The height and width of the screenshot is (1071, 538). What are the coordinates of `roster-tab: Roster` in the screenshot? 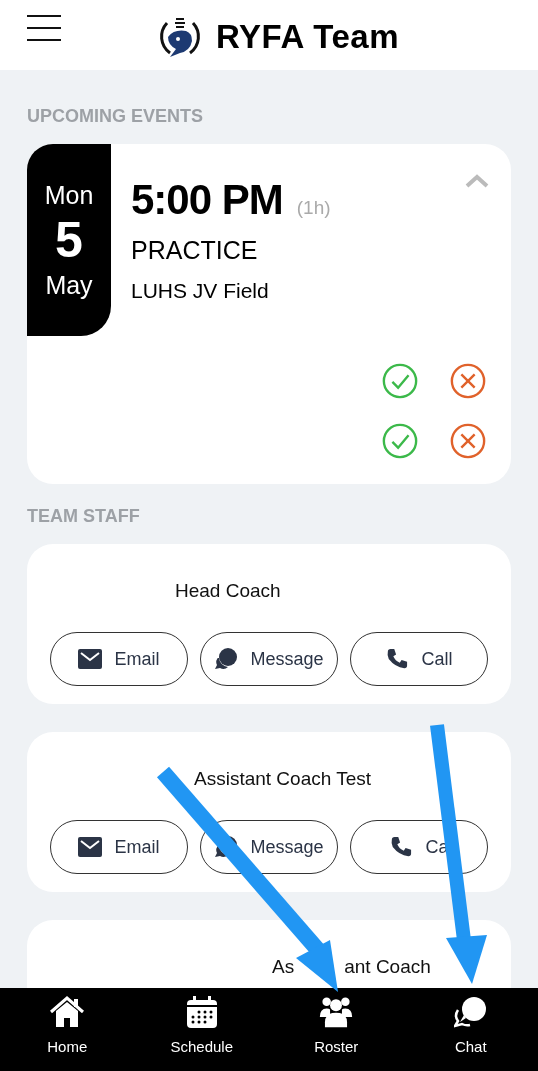 It's located at (336, 1029).